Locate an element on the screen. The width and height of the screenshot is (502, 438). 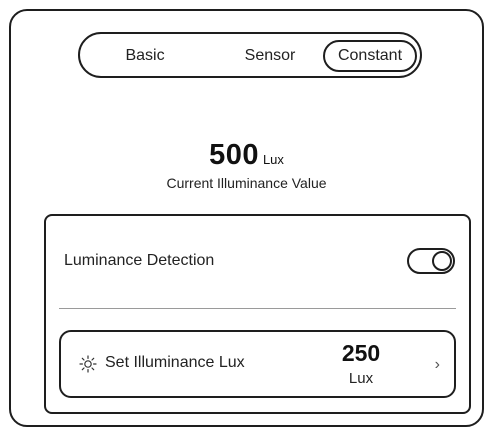
mode-tab-bar: Basic Sensor Constant is located at coordinates (250, 55).